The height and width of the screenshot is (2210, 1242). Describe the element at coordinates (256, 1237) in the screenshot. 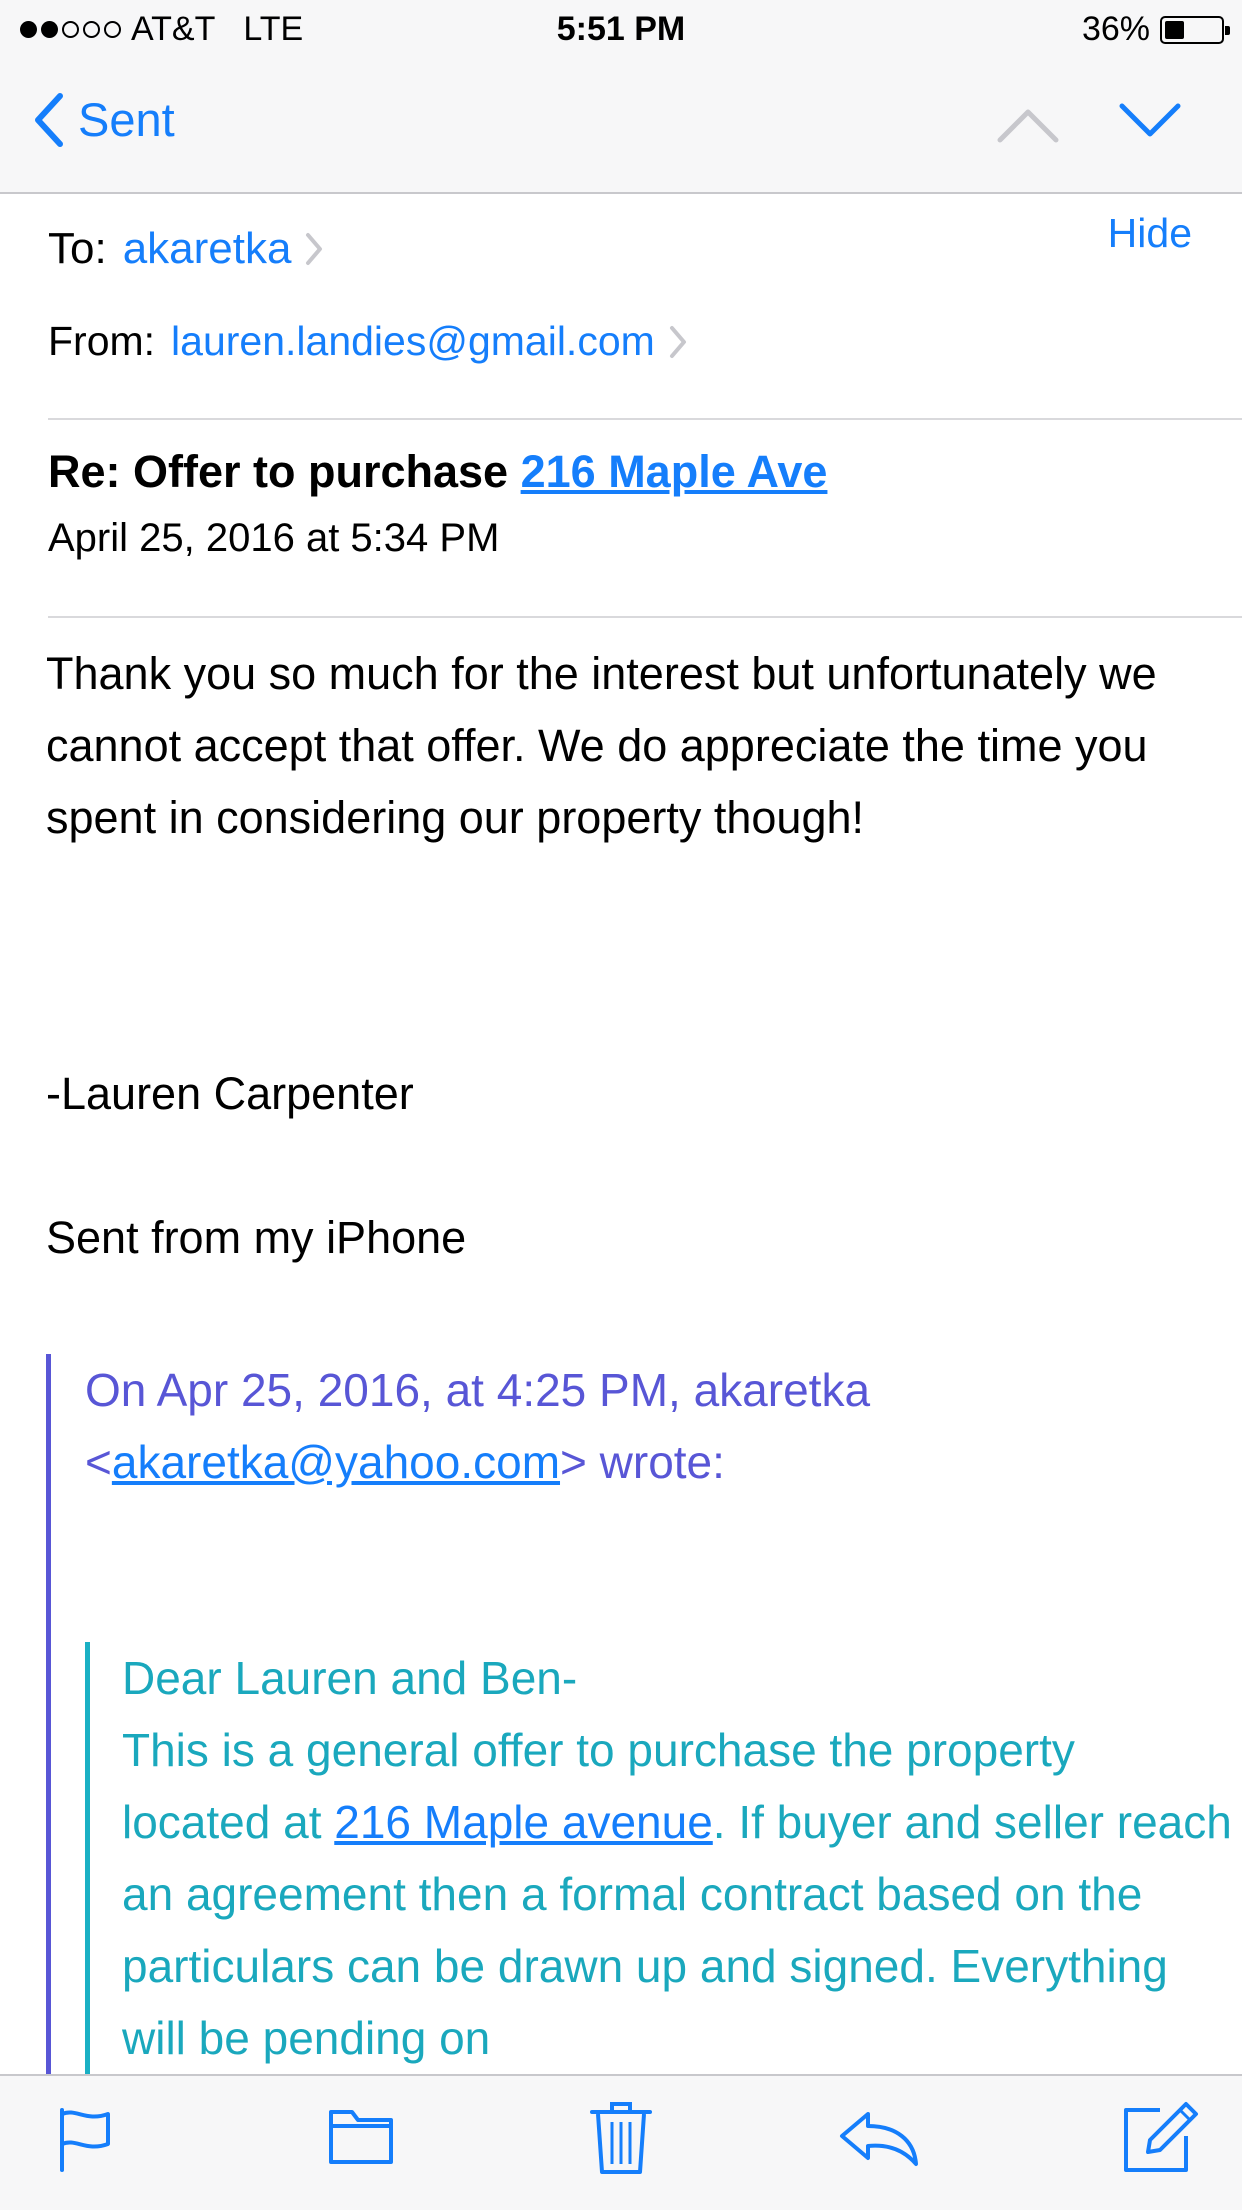

I see `sent-from-line: Sent from my iPhone` at that location.